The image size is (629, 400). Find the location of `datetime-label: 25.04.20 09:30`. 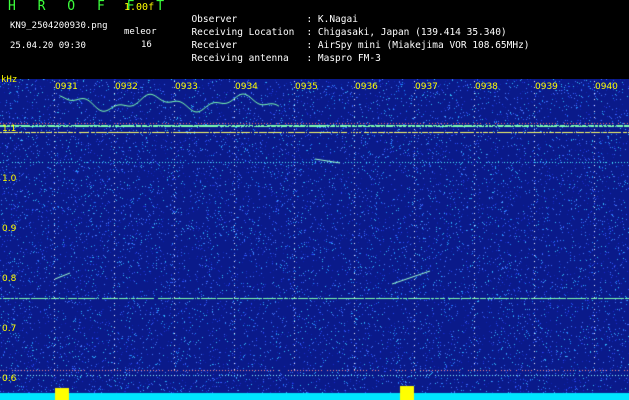

datetime-label: 25.04.20 09:30 is located at coordinates (48, 46).